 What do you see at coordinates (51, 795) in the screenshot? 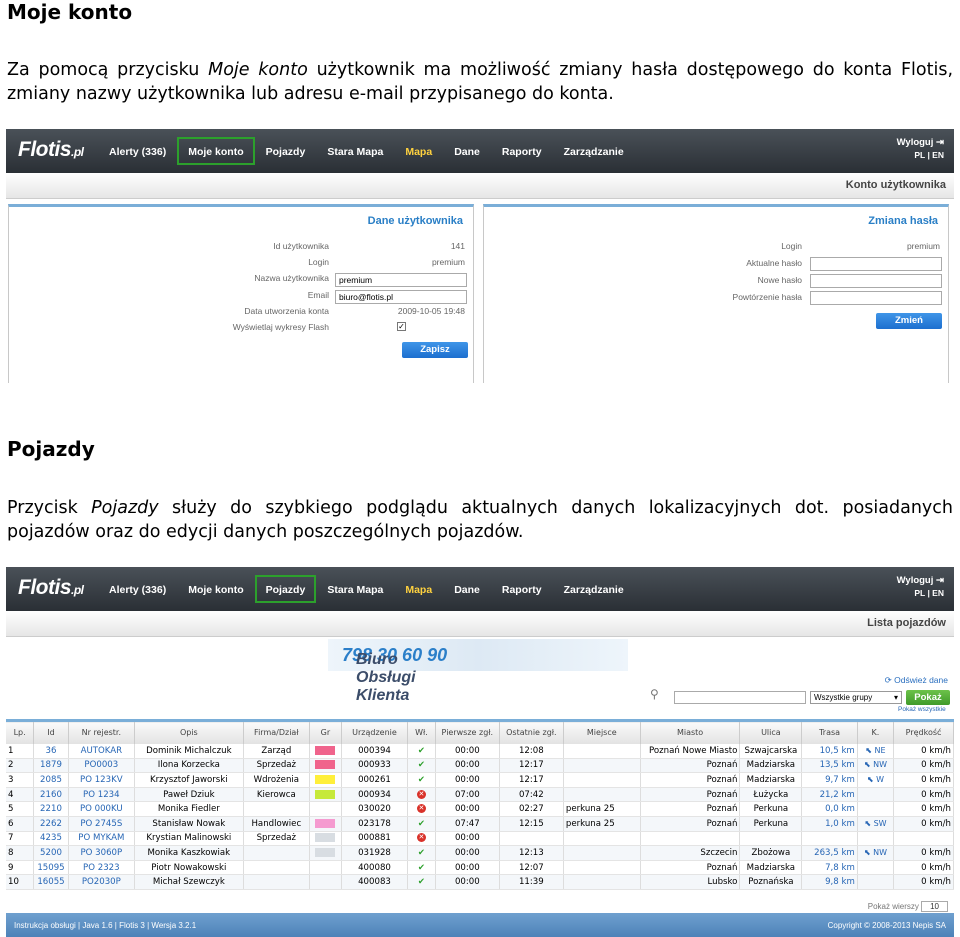
I see `cell-id: 2160` at bounding box center [51, 795].